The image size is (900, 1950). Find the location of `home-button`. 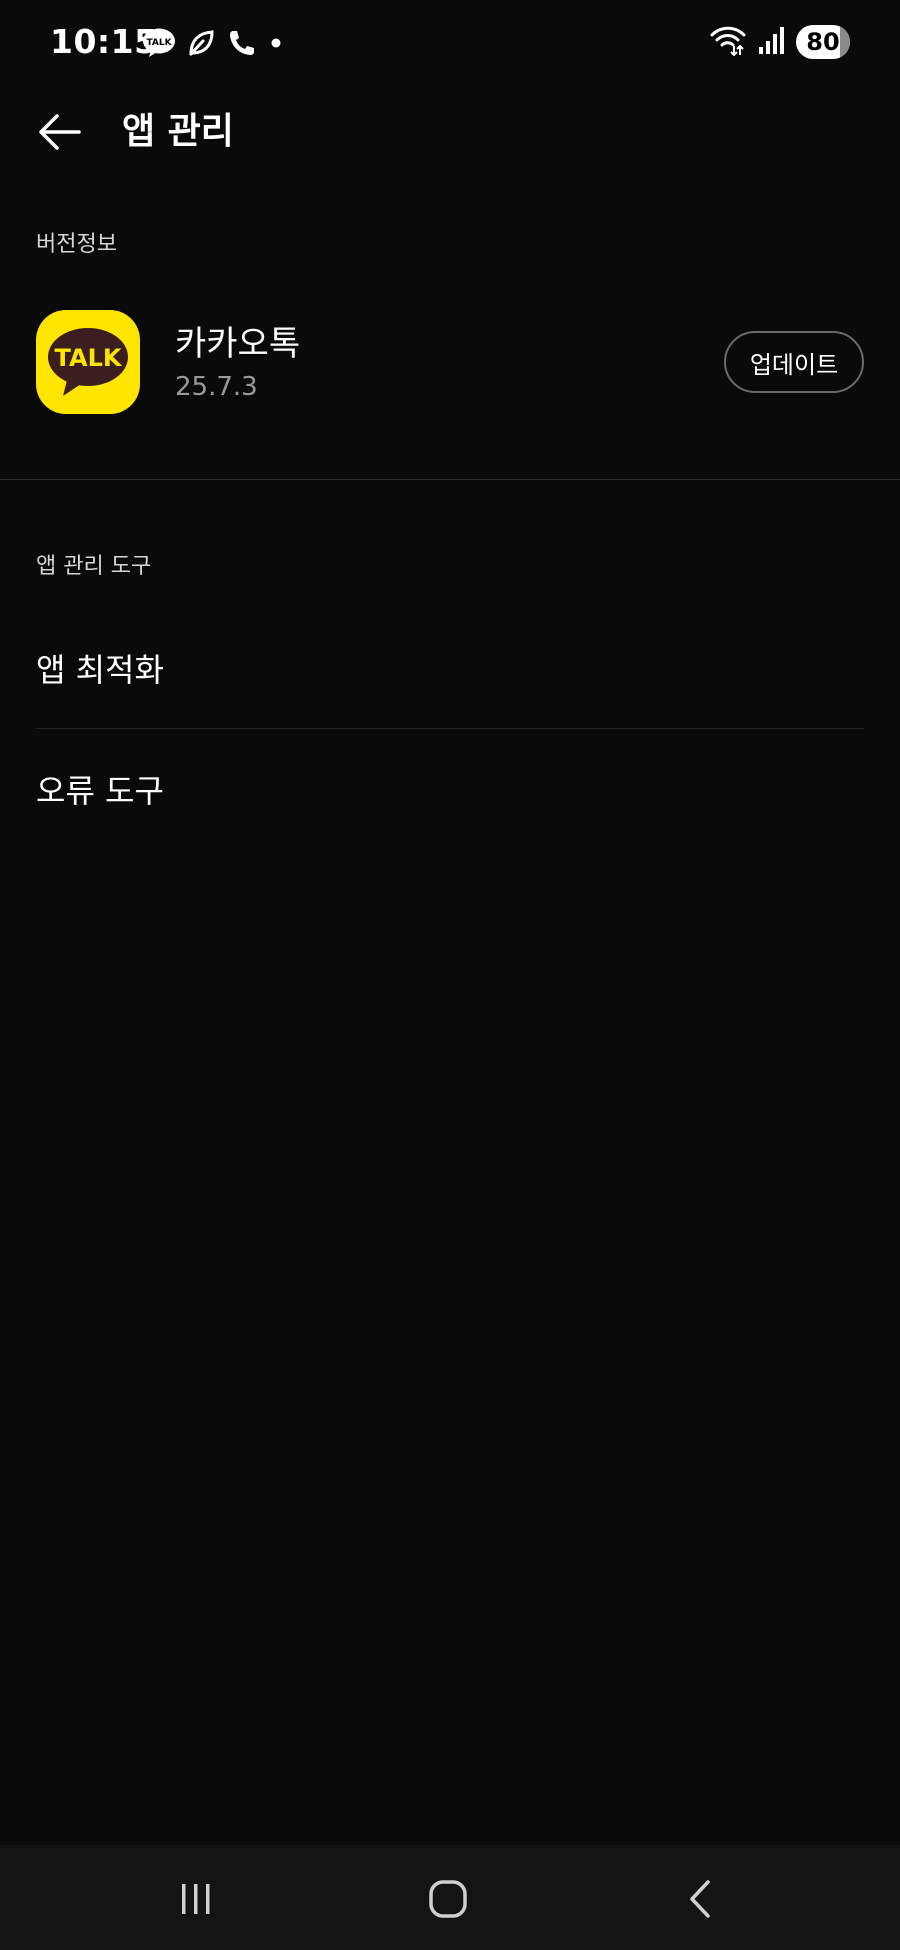

home-button is located at coordinates (448, 1899).